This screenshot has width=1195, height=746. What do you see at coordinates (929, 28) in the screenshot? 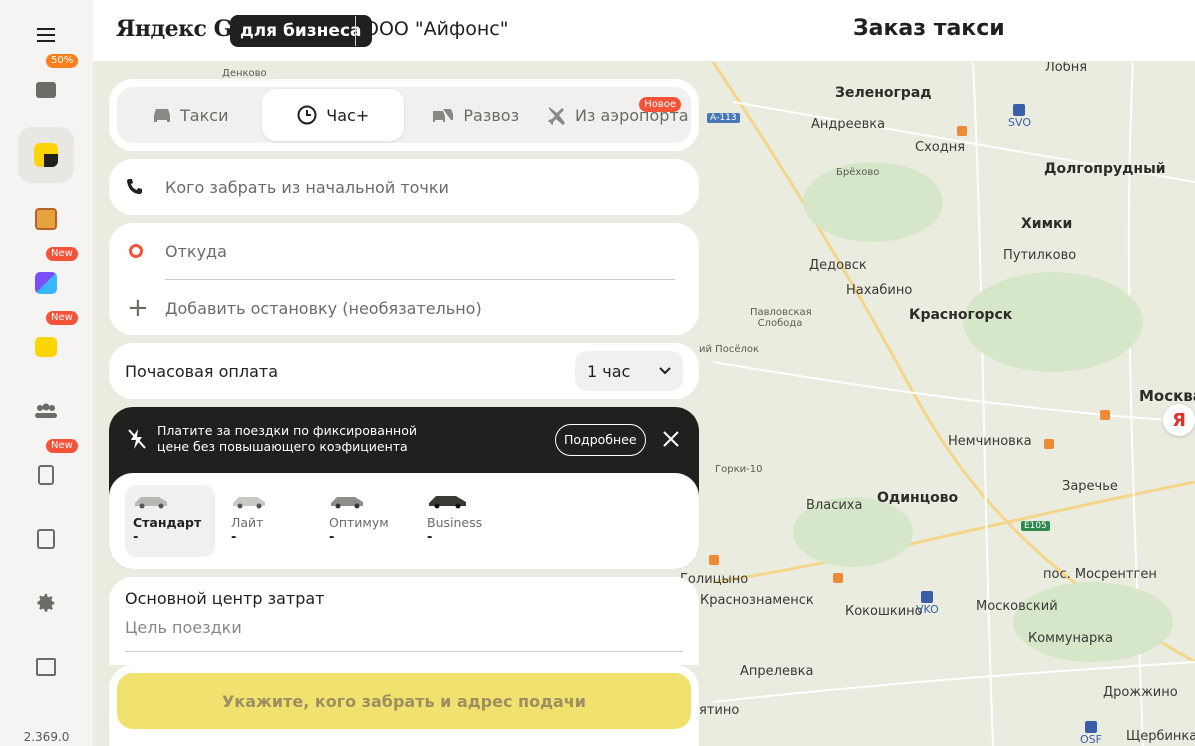
I see `page-title: Заказ такси` at bounding box center [929, 28].